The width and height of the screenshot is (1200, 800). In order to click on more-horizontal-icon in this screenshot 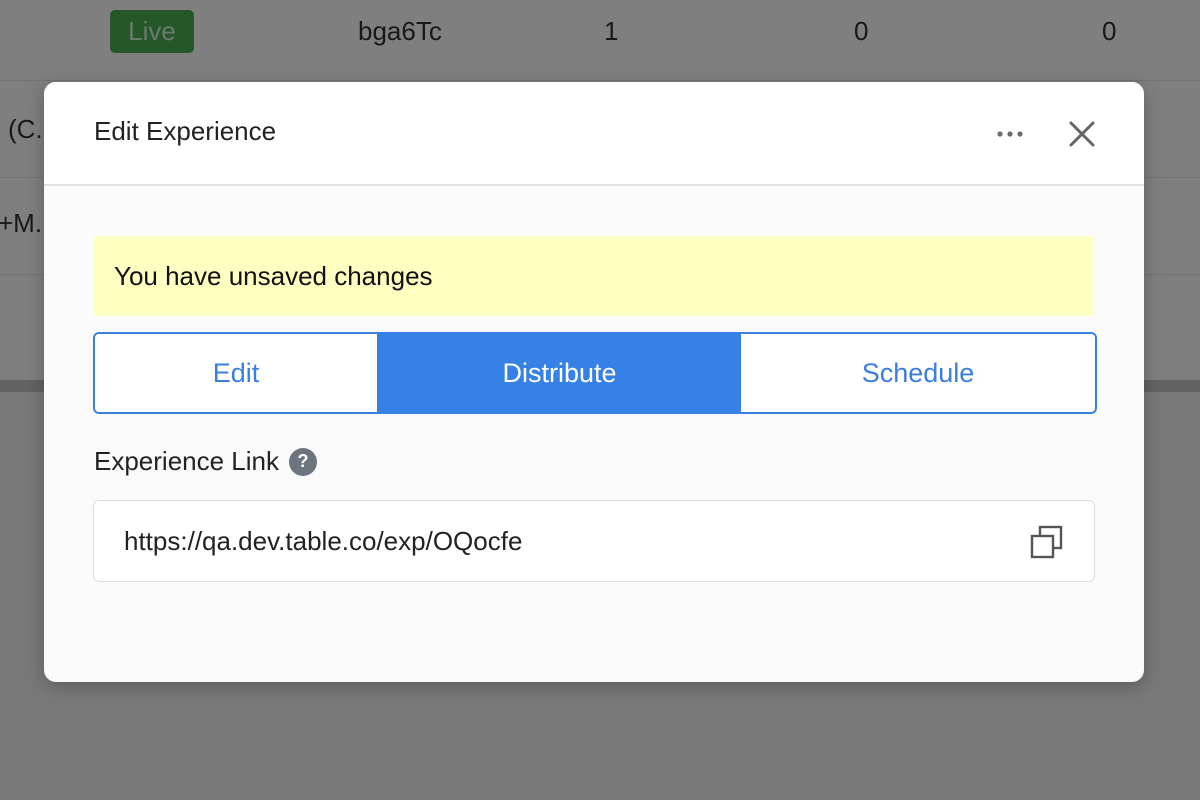, I will do `click(1010, 134)`.